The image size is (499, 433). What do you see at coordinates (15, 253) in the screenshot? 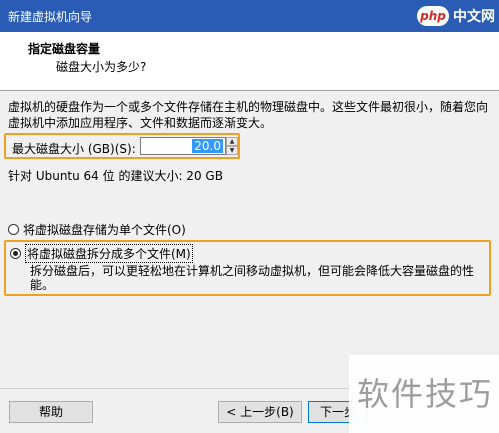
I see `radio-split-files-icon` at bounding box center [15, 253].